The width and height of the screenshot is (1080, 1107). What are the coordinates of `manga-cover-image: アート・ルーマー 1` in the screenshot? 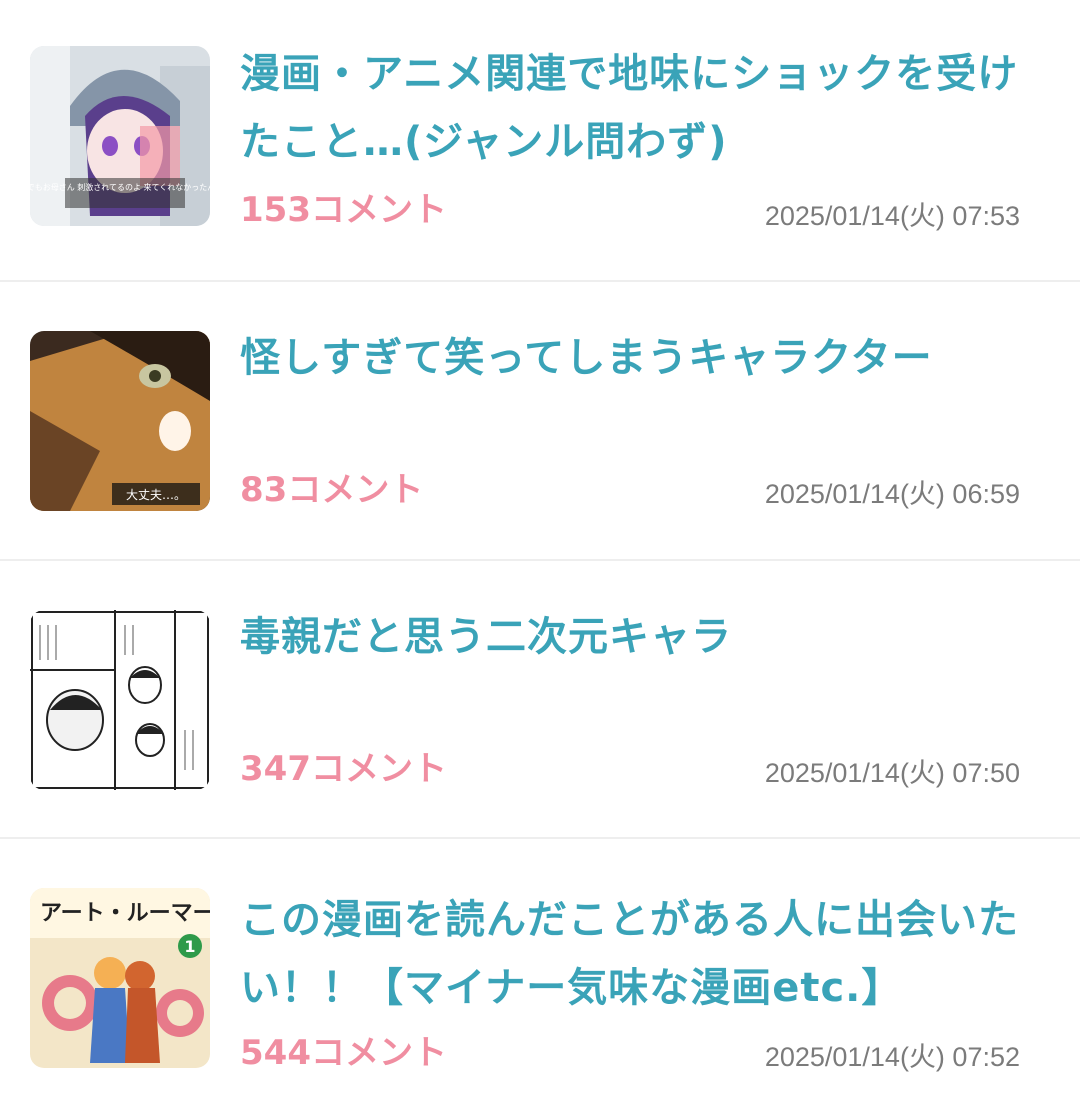 It's located at (120, 978).